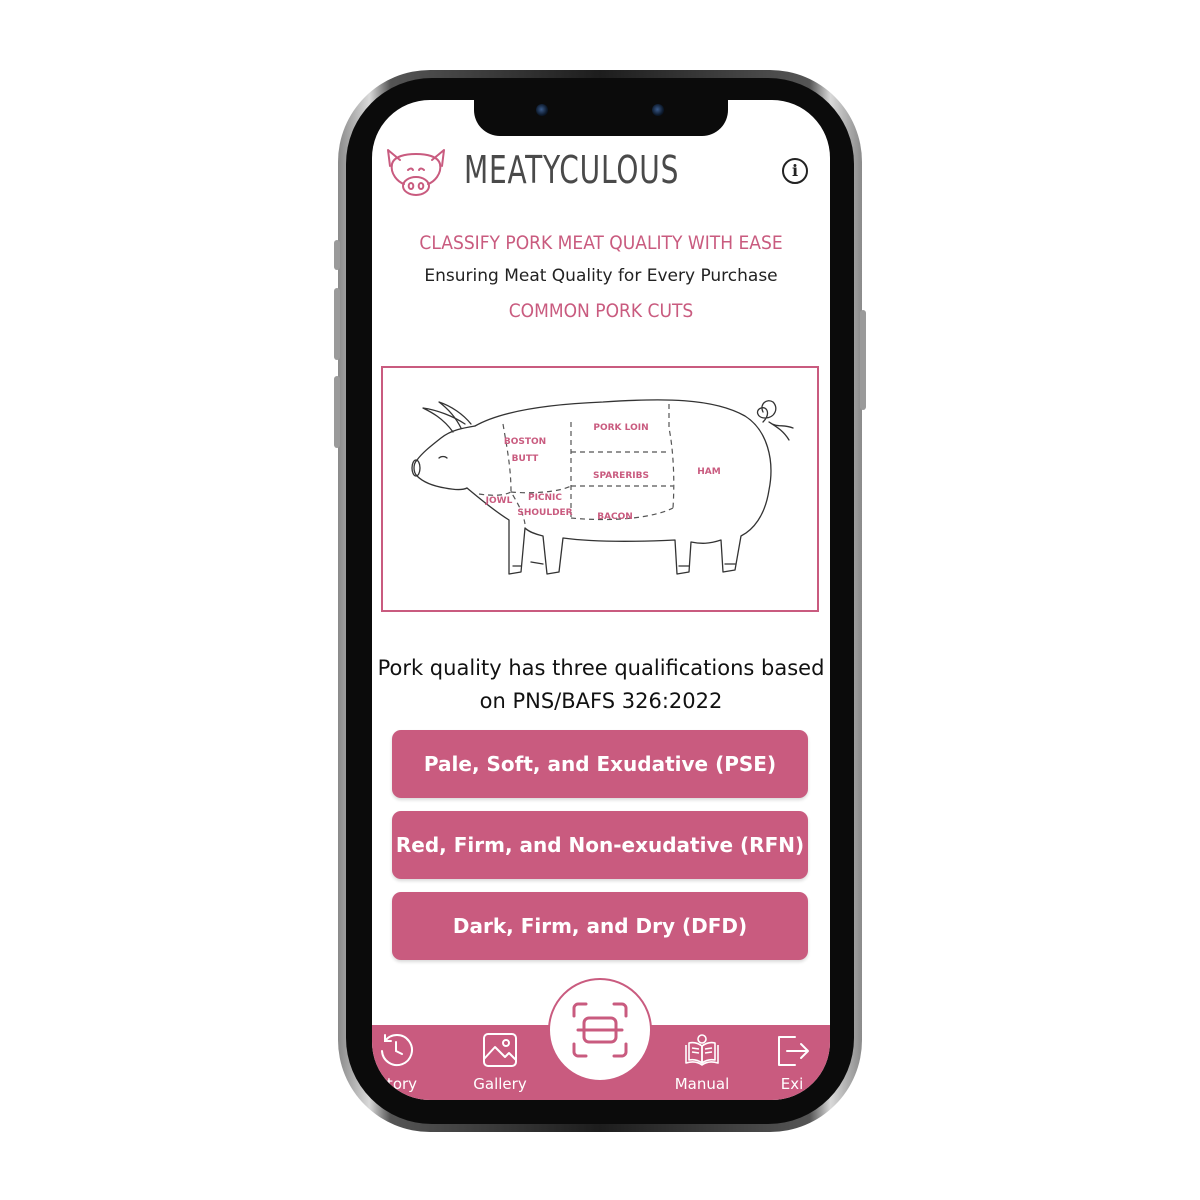  What do you see at coordinates (600, 764) in the screenshot?
I see `pse-button: Pale, Soft, and Exudative (PSE)` at bounding box center [600, 764].